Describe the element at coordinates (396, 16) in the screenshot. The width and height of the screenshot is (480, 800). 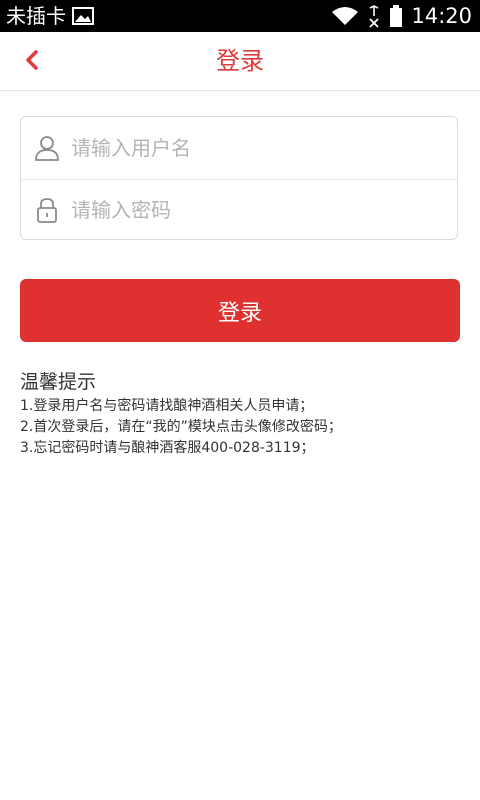
I see `battery-icon` at that location.